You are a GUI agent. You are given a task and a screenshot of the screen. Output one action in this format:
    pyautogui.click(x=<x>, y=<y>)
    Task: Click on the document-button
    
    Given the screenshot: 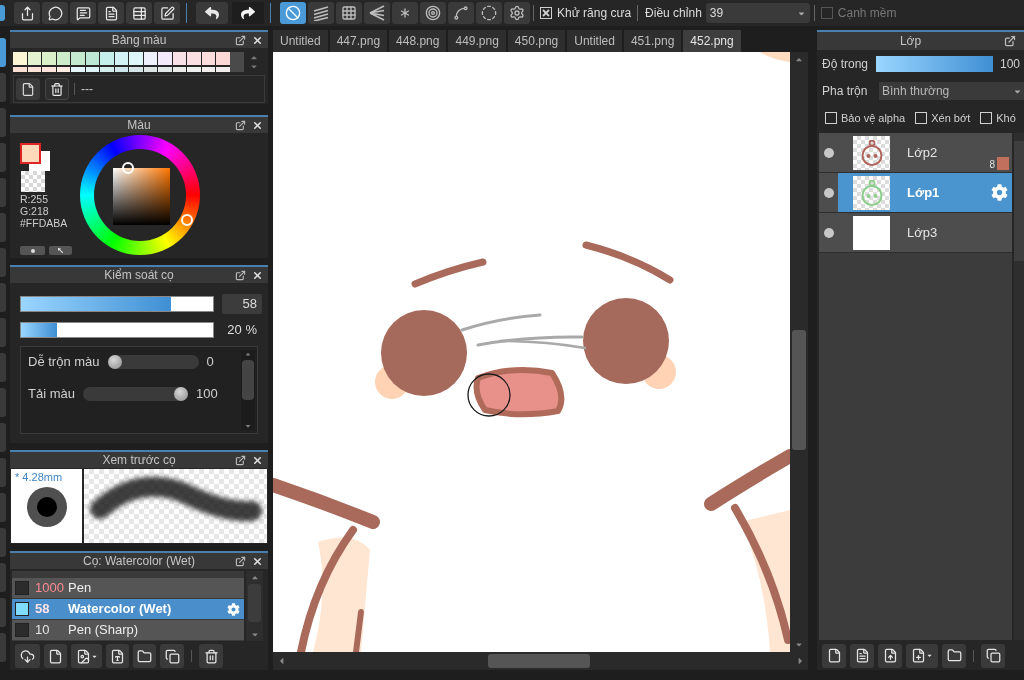 What is the action you would take?
    pyautogui.click(x=111, y=13)
    